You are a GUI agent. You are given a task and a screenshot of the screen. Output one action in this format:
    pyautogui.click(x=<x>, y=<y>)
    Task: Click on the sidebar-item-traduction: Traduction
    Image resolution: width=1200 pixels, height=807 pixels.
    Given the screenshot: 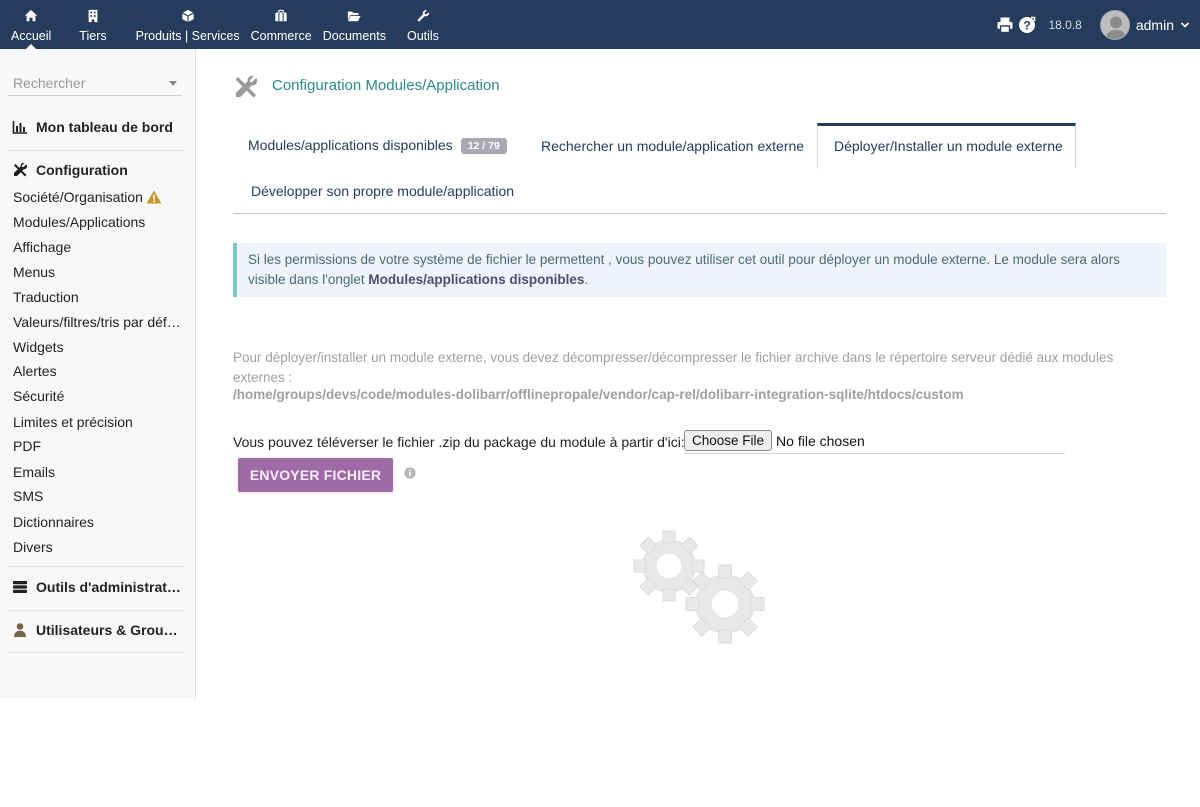 What is the action you would take?
    pyautogui.click(x=97, y=297)
    